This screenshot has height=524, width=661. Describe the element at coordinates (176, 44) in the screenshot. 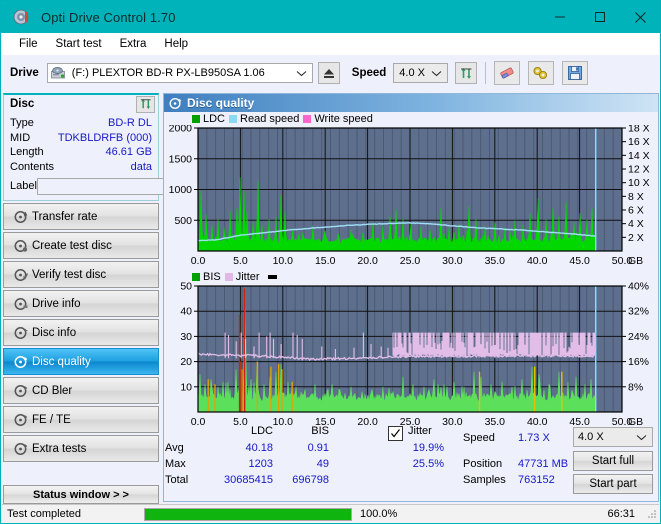

I see `menu-item-help: Help` at that location.